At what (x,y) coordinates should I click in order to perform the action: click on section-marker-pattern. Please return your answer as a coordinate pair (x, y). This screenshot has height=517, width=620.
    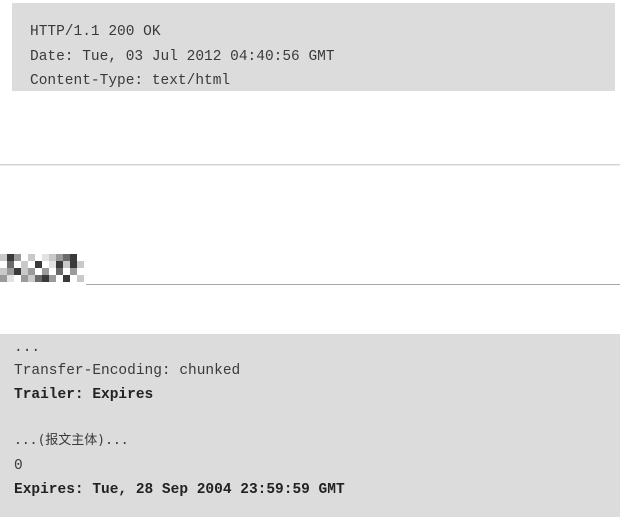
    Looking at the image, I should click on (42, 268).